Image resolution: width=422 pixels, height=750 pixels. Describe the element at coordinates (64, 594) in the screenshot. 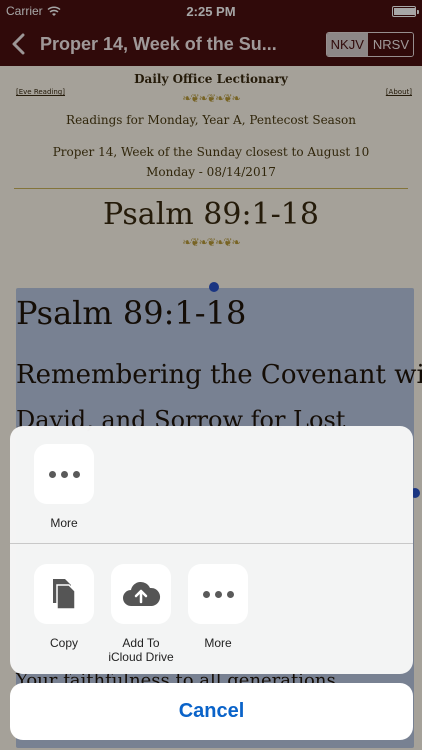

I see `copy-icon` at that location.